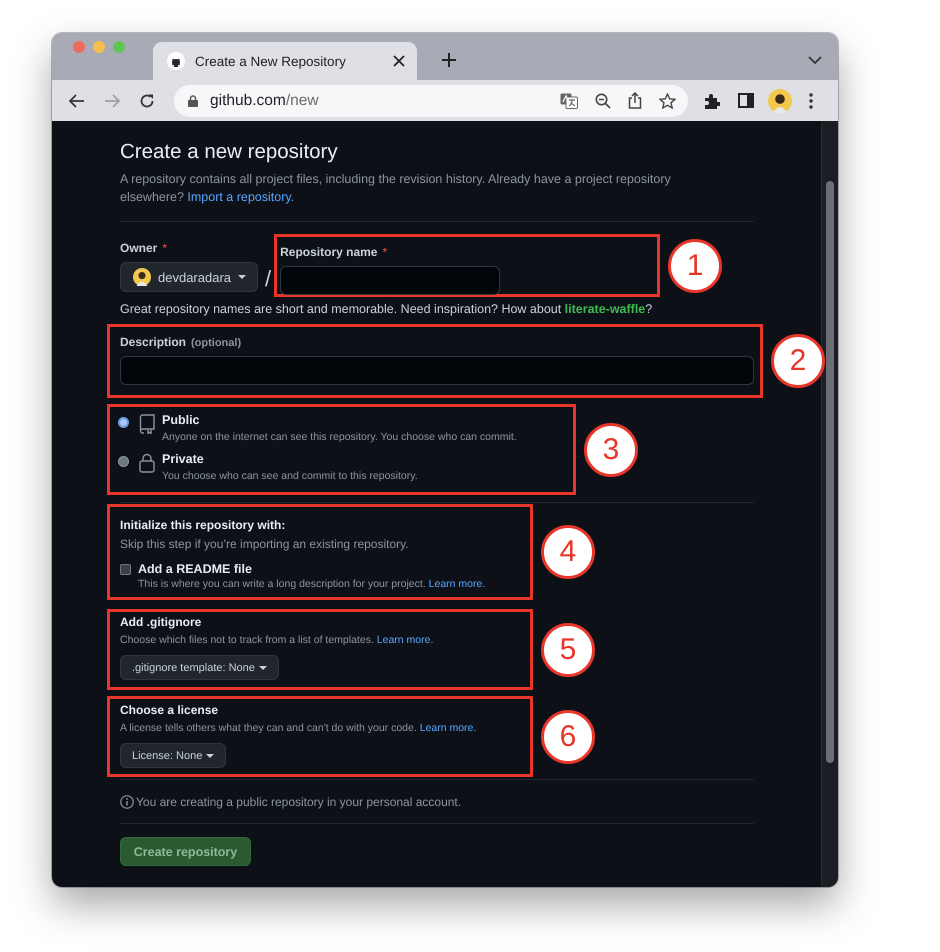 This screenshot has height=952, width=940. What do you see at coordinates (229, 152) in the screenshot?
I see `page-title: Create a new repository` at bounding box center [229, 152].